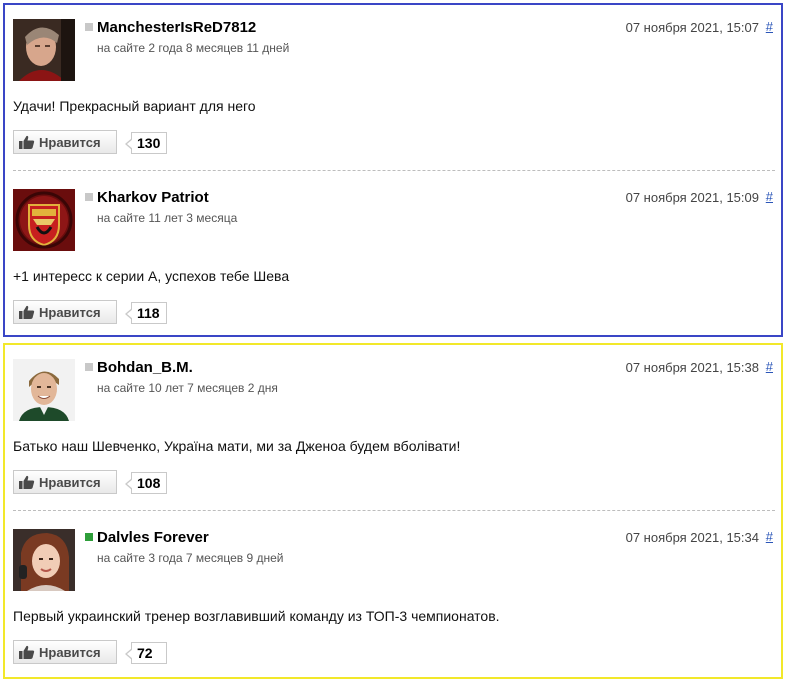  What do you see at coordinates (151, 276) in the screenshot?
I see `comment-text: +1 интересс к серии А, успехов тебе Шева` at bounding box center [151, 276].